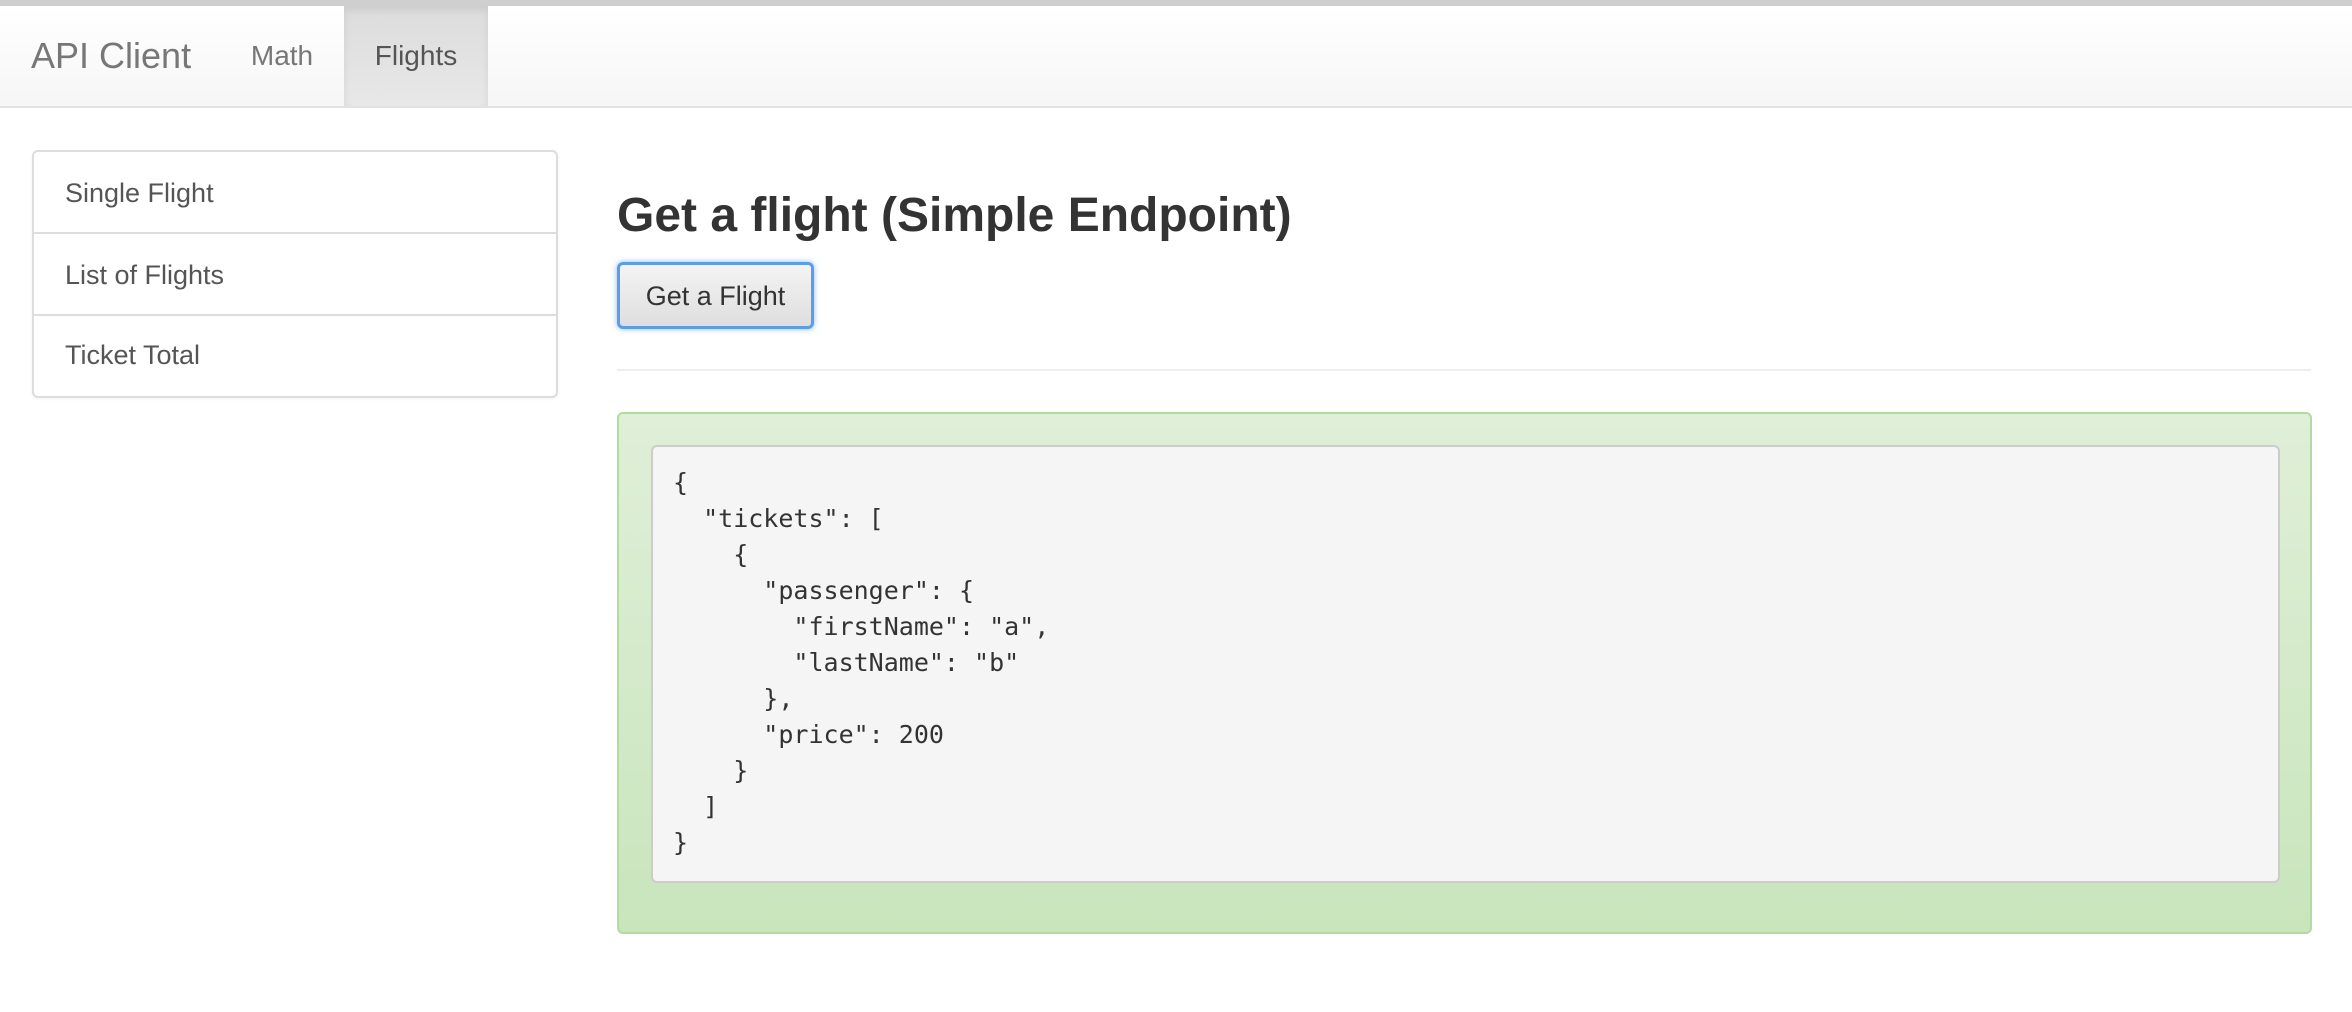  I want to click on sidebar-item-single-flight: Single Flight, so click(295, 193).